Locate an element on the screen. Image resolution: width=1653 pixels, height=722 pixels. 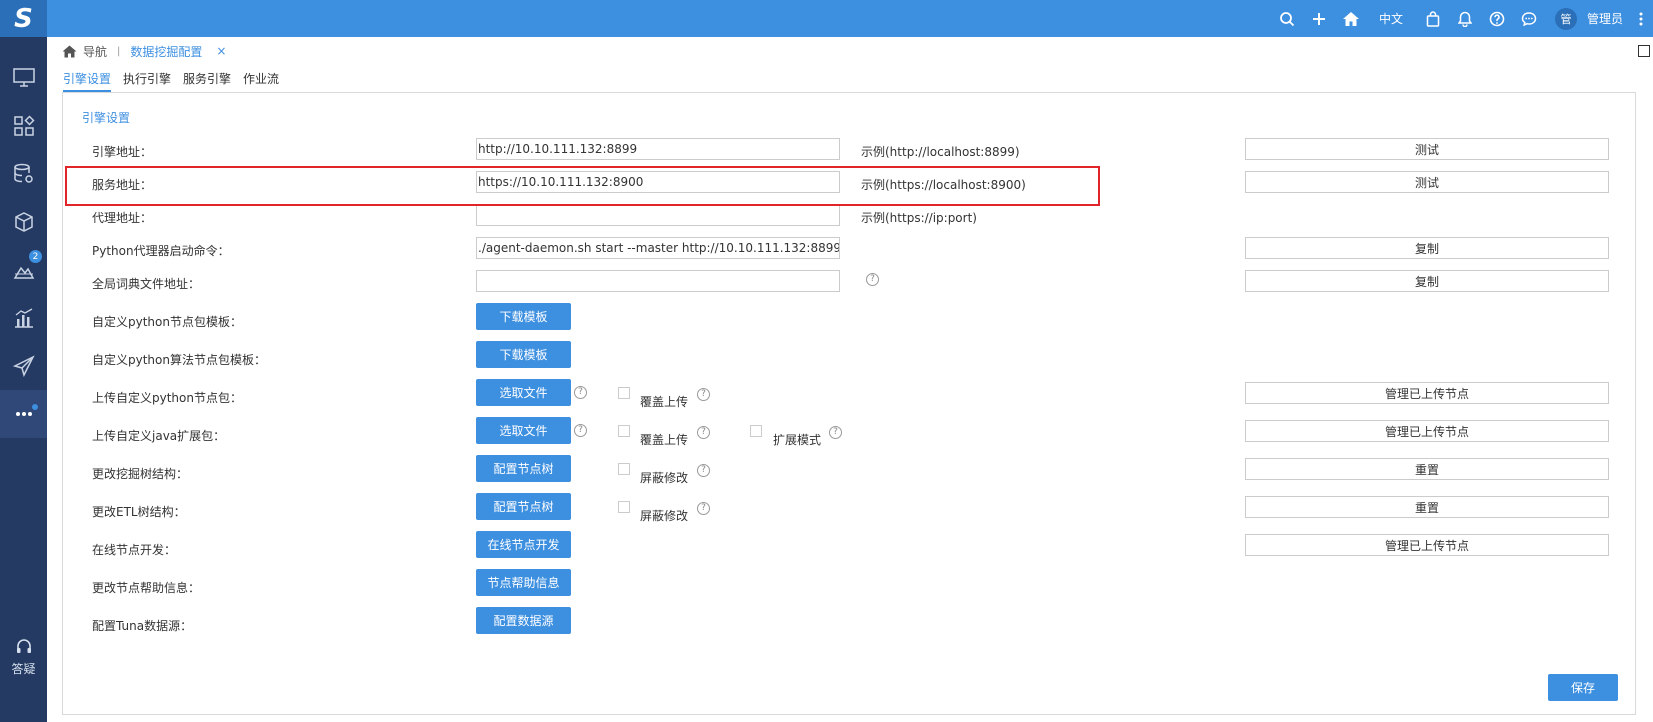
tab-bar: 引擎设置 执行引擎 服务引擎 作业流 is located at coordinates (177, 81).